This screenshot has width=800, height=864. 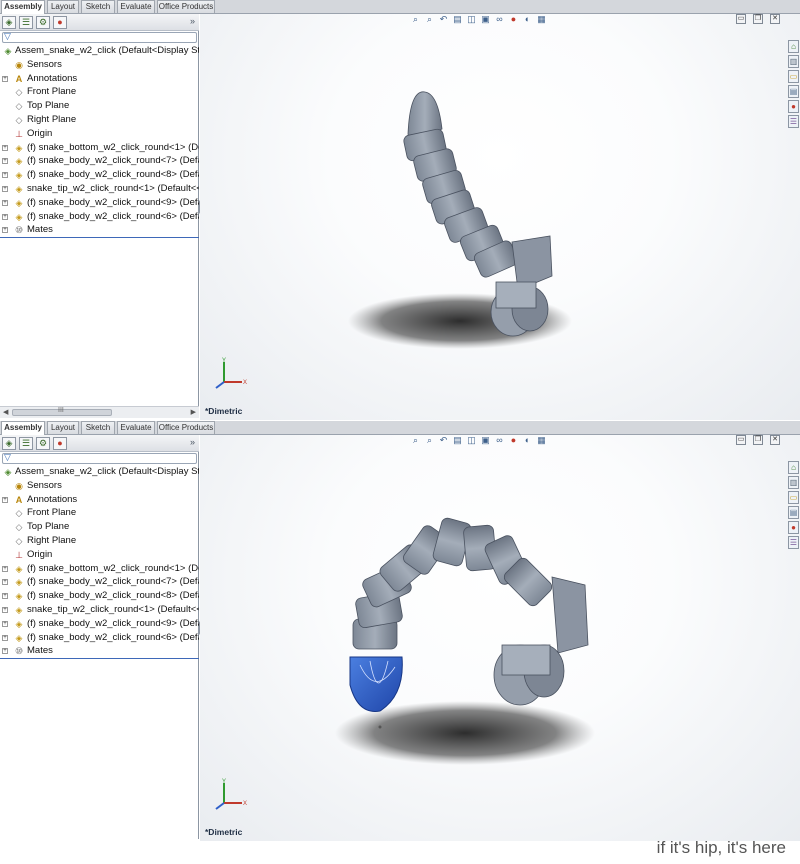 What do you see at coordinates (98, 6) in the screenshot?
I see `tab-sketch: Sketch` at bounding box center [98, 6].